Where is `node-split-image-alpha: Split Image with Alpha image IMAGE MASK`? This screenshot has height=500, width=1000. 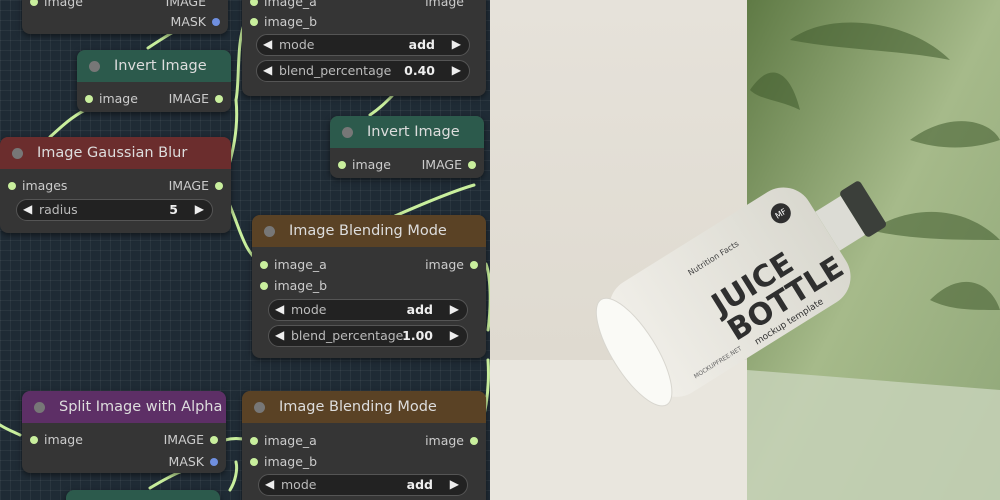 node-split-image-alpha: Split Image with Alpha image IMAGE MASK is located at coordinates (124, 432).